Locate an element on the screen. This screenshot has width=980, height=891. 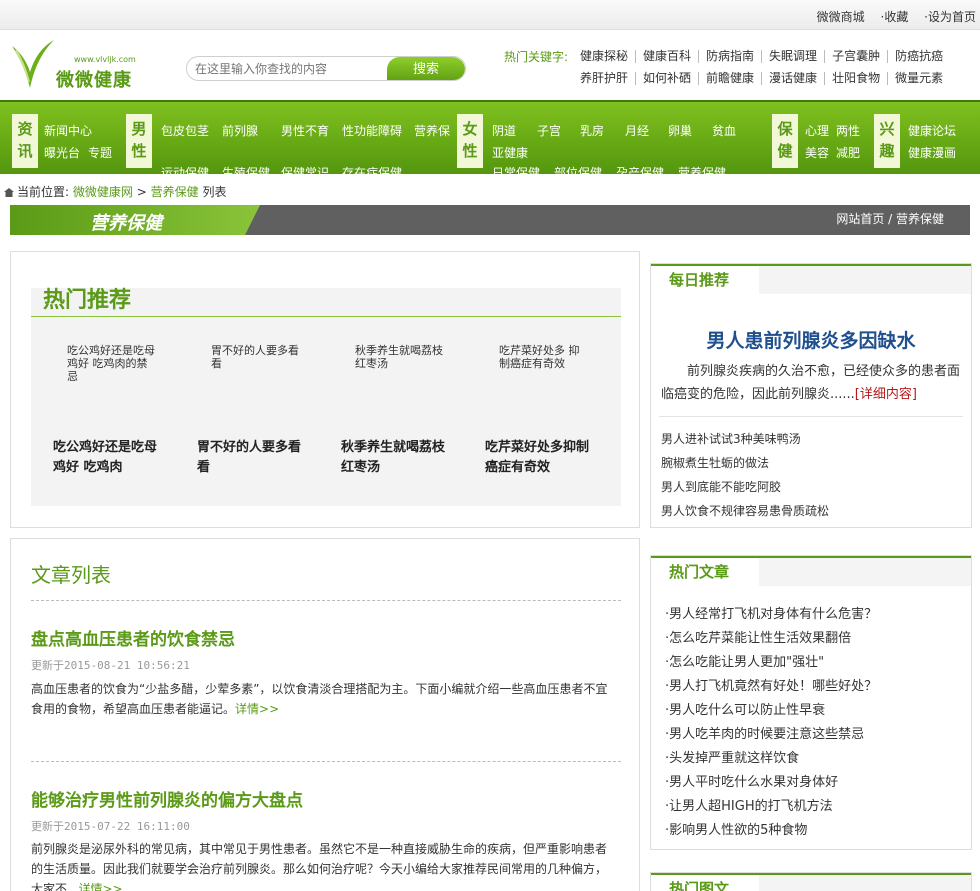
keyword-link: 养肝护肝 is located at coordinates (604, 78).